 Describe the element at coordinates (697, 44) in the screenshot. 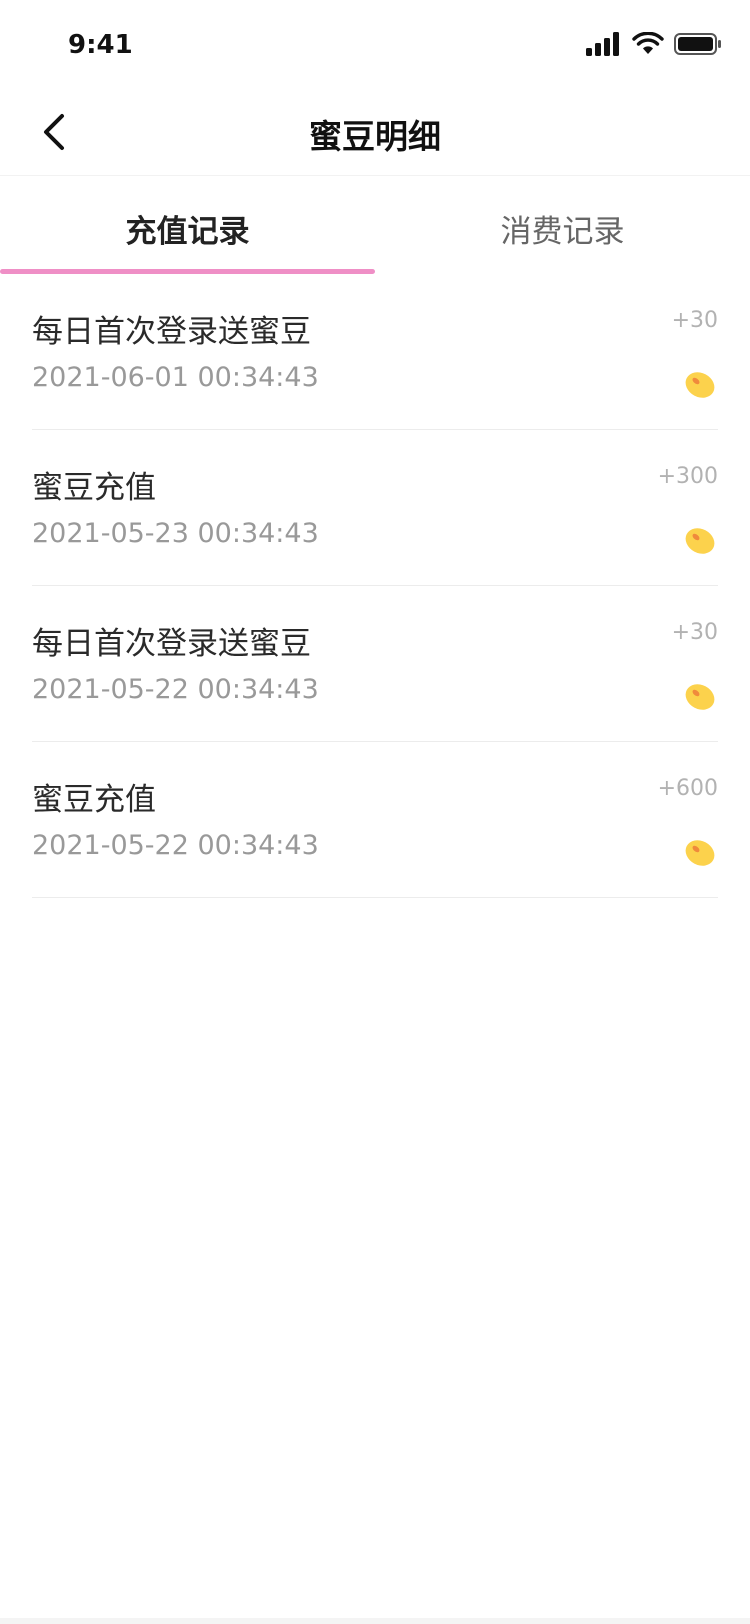

I see `battery-icon` at that location.